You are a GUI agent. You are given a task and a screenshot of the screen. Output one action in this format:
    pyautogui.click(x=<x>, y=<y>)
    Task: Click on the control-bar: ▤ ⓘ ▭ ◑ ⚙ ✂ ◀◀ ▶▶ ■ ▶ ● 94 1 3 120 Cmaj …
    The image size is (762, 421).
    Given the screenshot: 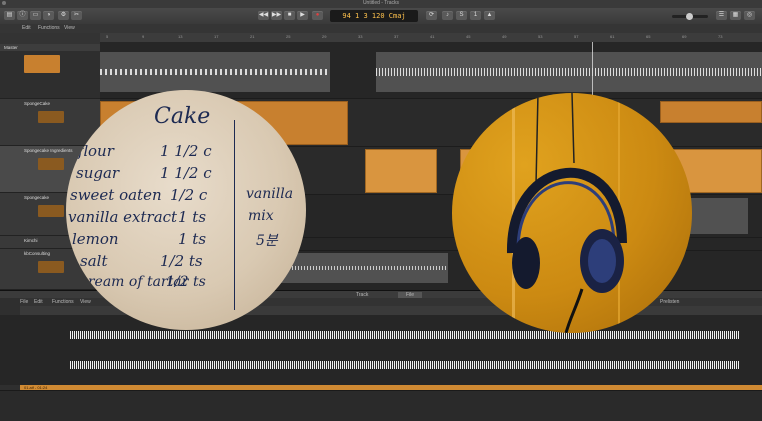 What is the action you would take?
    pyautogui.click(x=381, y=16)
    